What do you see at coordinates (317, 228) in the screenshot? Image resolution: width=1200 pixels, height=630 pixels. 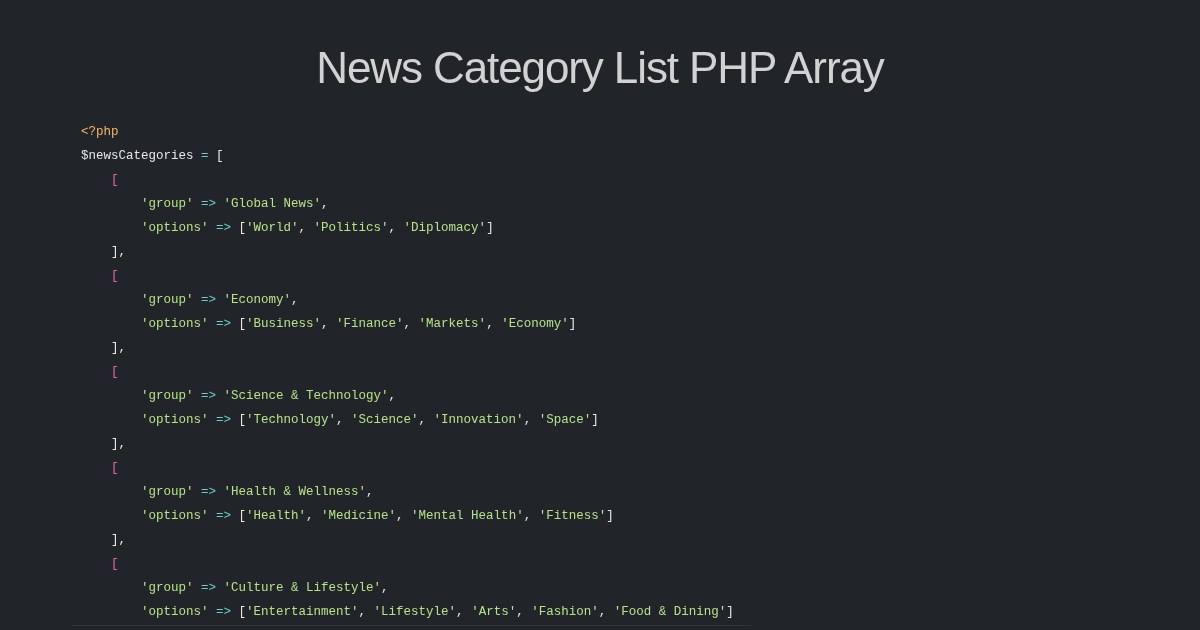 I see `code-line: 'options' => ['World', 'Politics', 'Diplomacy']` at bounding box center [317, 228].